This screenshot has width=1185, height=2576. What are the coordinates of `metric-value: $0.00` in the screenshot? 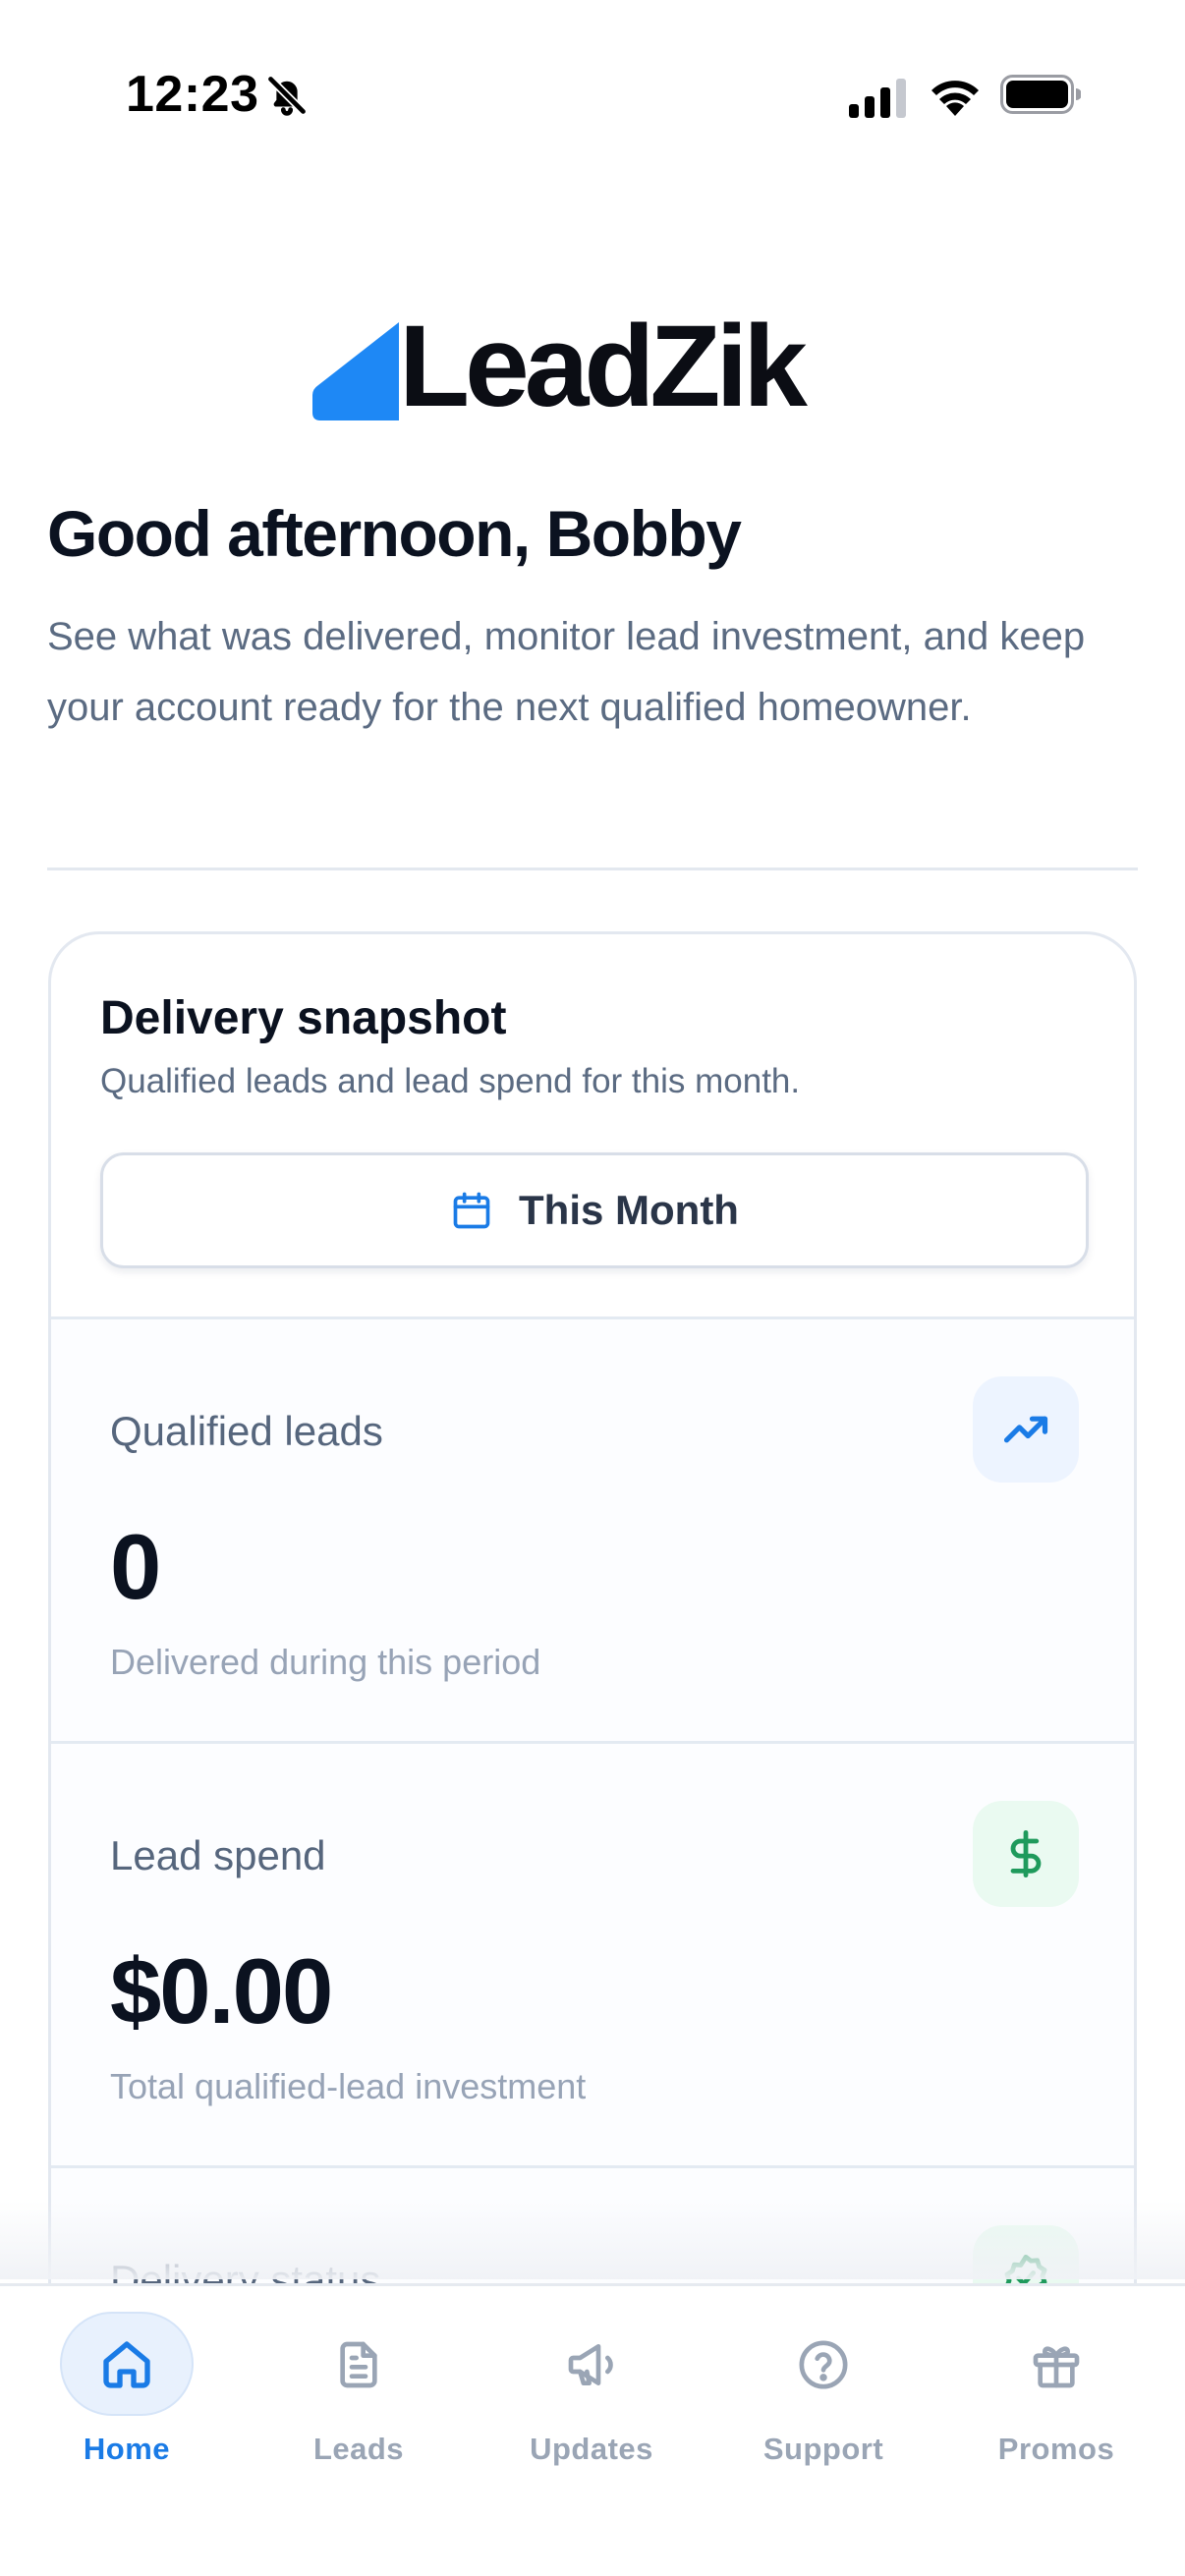 It's located at (222, 1991).